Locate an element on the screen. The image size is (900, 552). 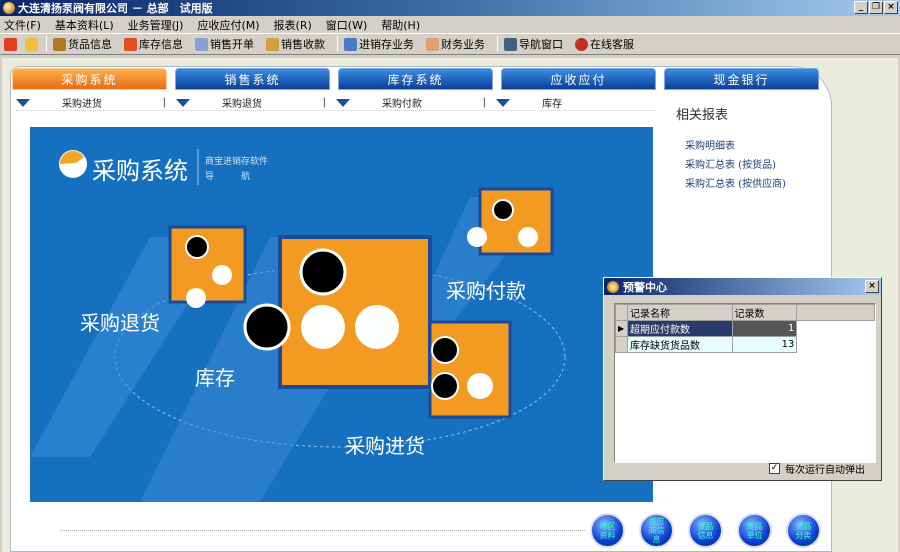
table-row: ▶ 超期应付款数 1 is located at coordinates (745, 328).